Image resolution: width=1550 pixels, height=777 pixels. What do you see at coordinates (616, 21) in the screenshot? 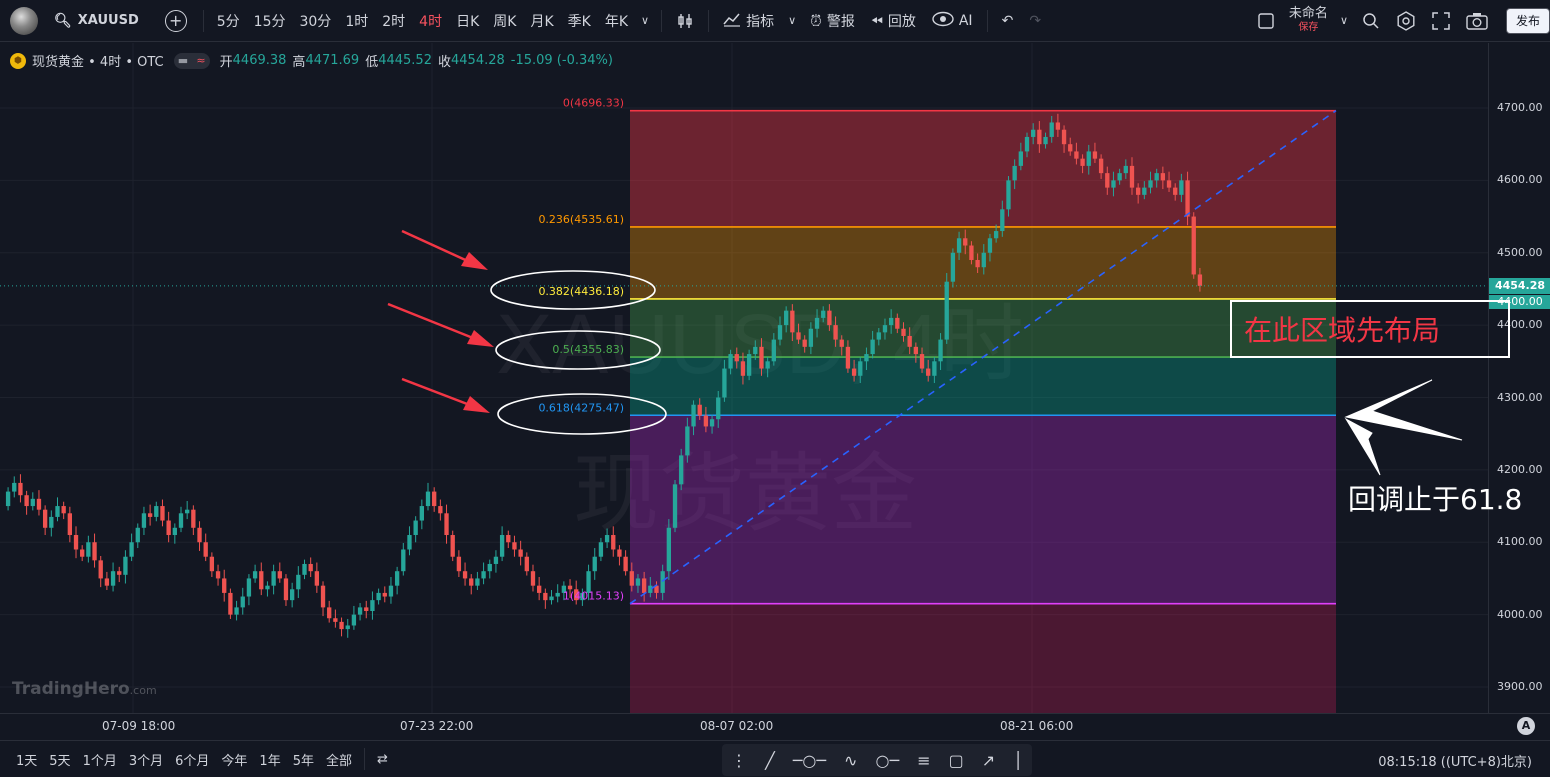
I see `interval-year: 年K` at bounding box center [616, 21].